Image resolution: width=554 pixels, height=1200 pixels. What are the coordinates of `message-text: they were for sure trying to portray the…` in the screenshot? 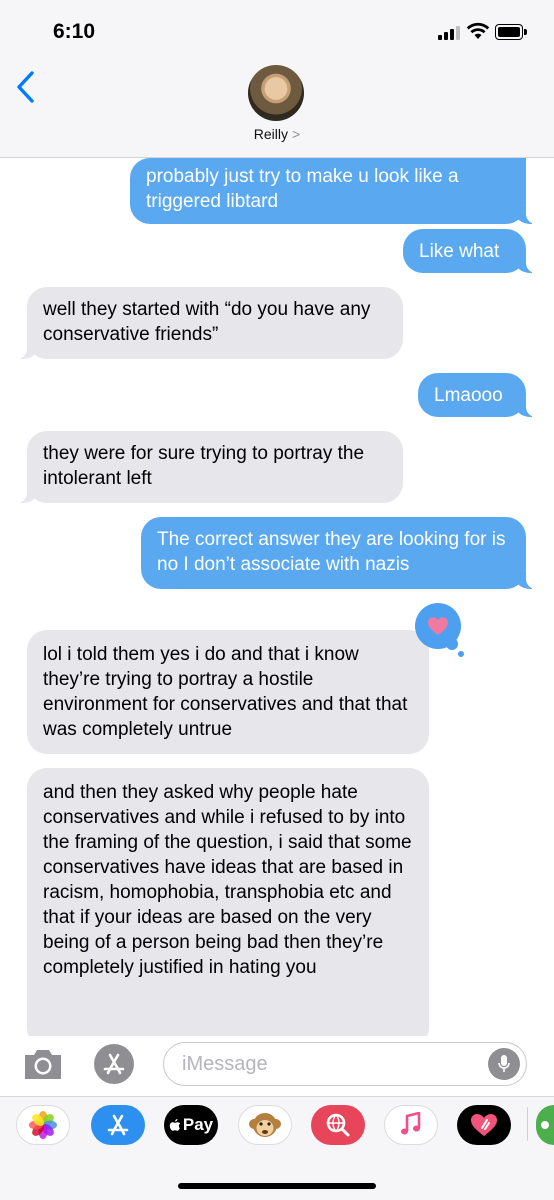 It's located at (204, 466).